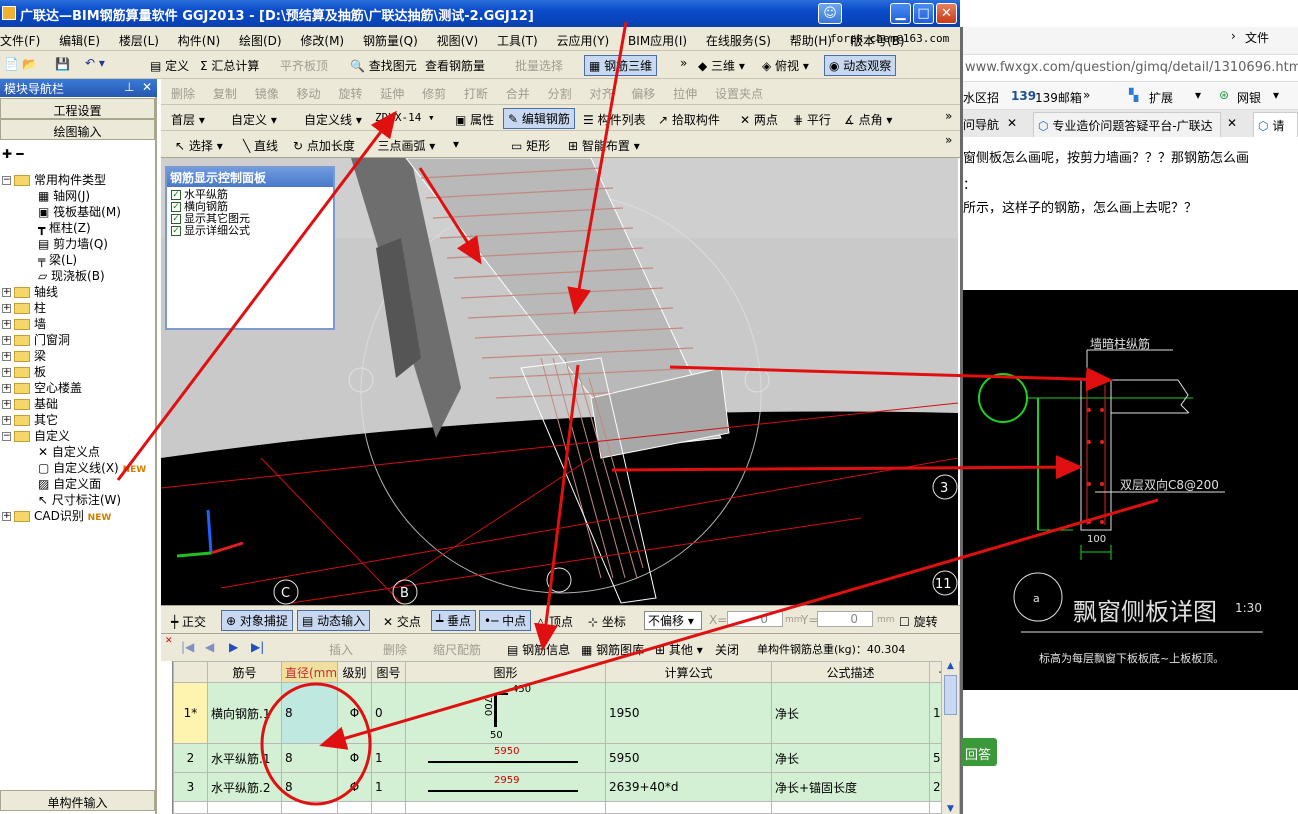  Describe the element at coordinates (685, 94) in the screenshot. I see `stretch-tool: 拉伸` at that location.